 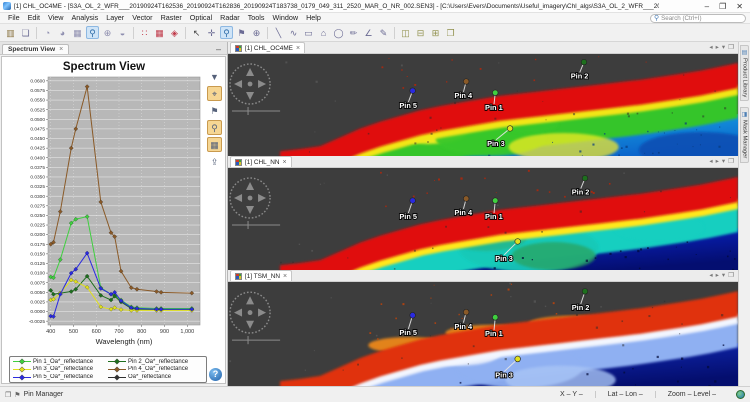 I want to click on tab-spectrum-view: Spectrum View ×, so click(x=36, y=49).